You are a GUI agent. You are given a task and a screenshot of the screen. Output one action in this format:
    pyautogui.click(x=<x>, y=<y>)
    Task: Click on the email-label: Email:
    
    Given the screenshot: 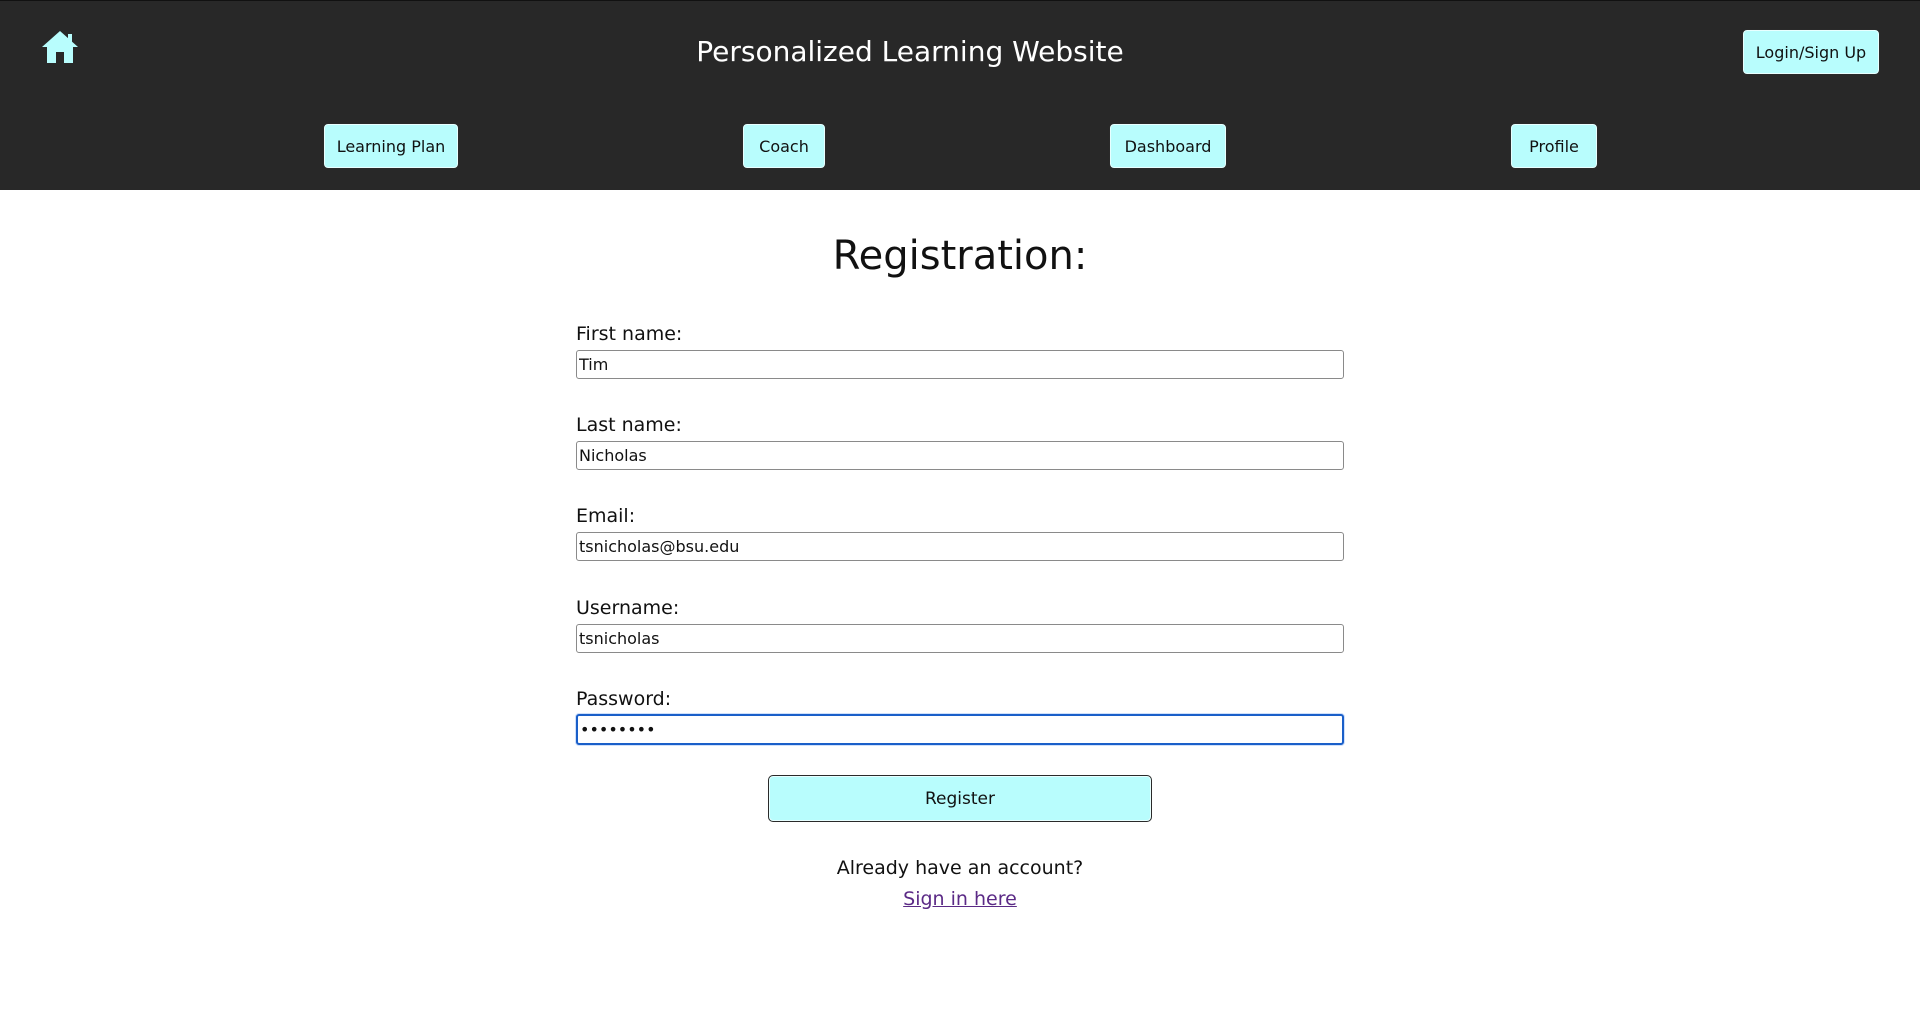 What is the action you would take?
    pyautogui.click(x=606, y=516)
    